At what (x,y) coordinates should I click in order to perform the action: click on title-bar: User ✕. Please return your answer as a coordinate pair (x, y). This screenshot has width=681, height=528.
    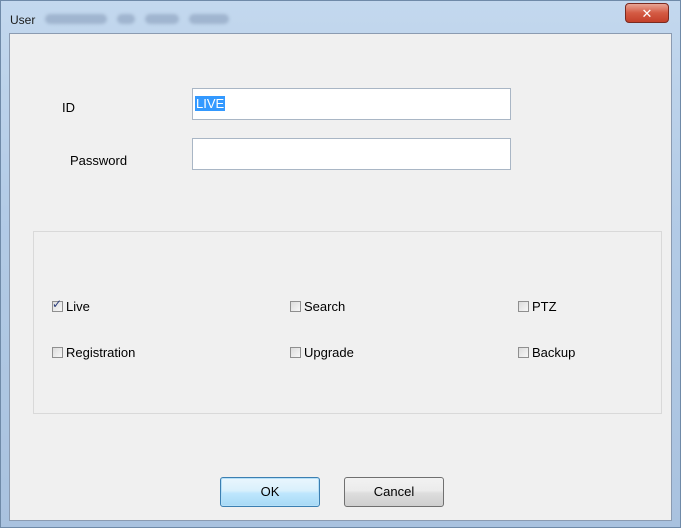
    Looking at the image, I should click on (340, 18).